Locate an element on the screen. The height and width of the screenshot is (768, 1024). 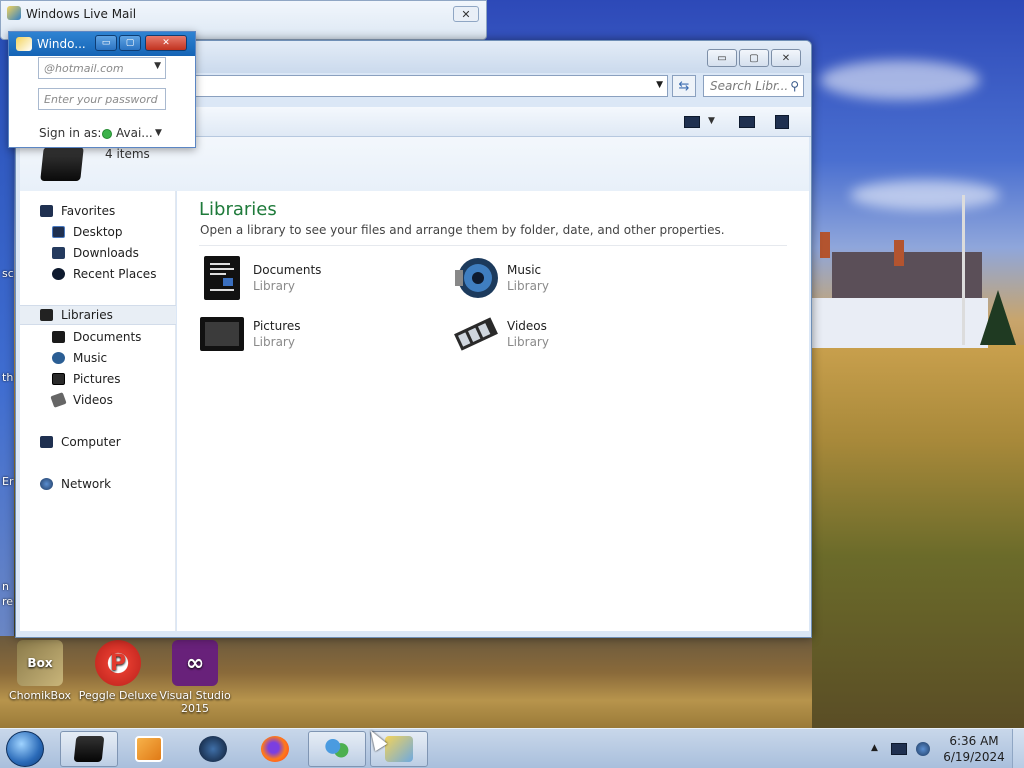
taskbar-file-explorer is located at coordinates (89, 749).